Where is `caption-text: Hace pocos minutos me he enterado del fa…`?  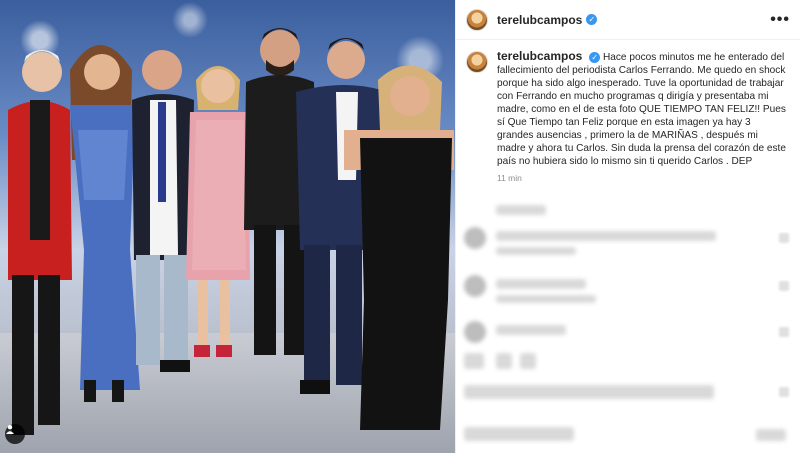 caption-text: Hace pocos minutos me he enterado del fa… is located at coordinates (641, 109).